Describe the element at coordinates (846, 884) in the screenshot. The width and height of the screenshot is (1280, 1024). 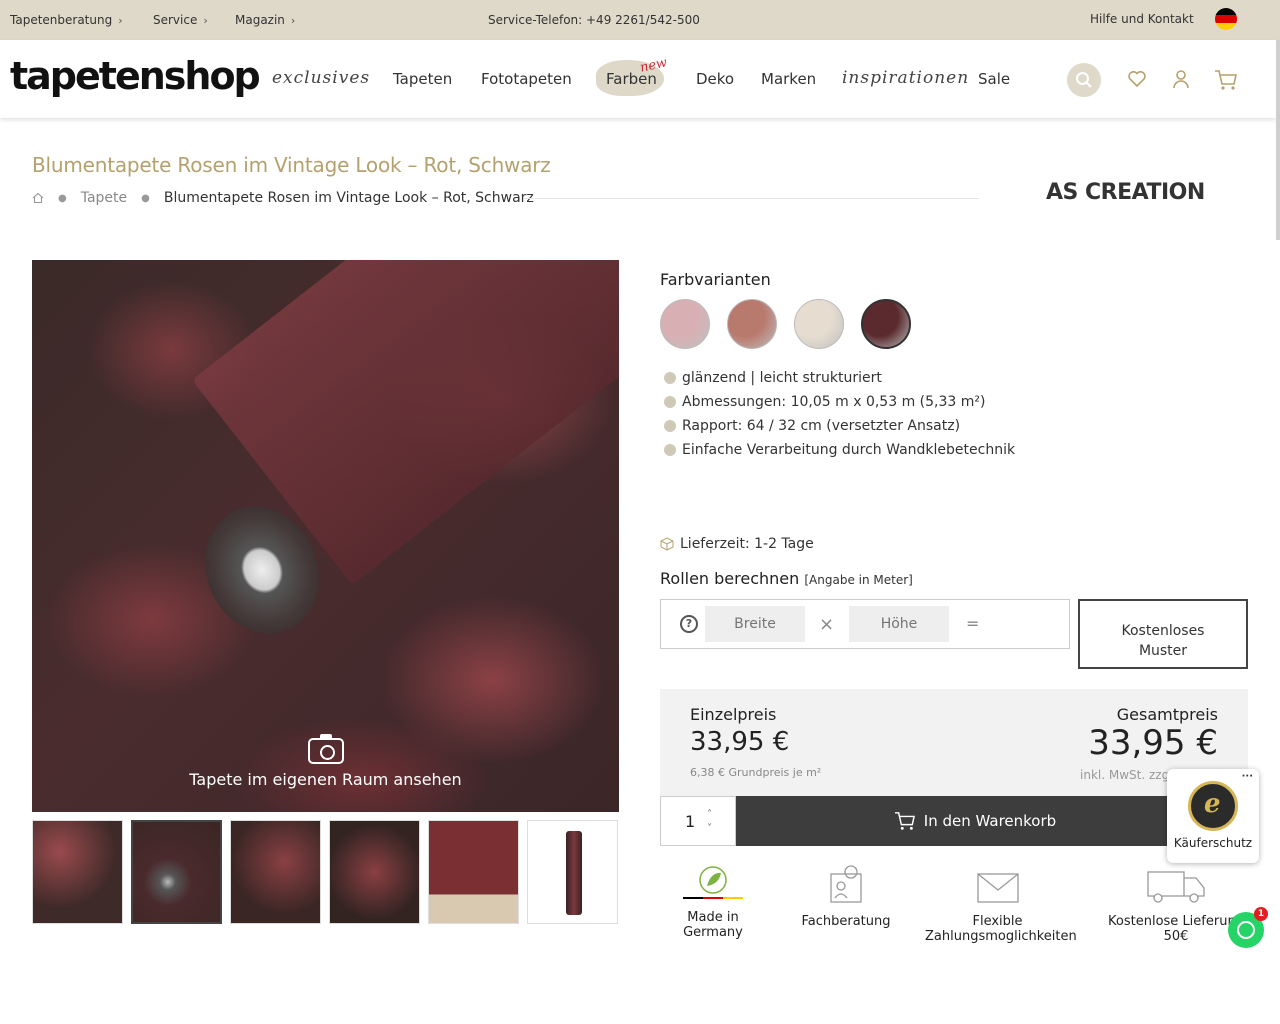
I see `consulting-icon` at that location.